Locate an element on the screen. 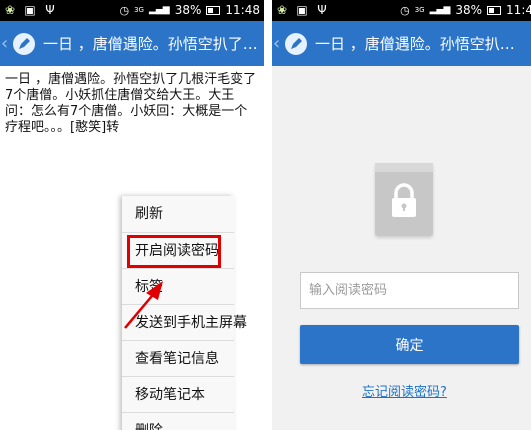 The image size is (531, 430). menu-item-move-notebook: 移动笔记本 is located at coordinates (178, 395).